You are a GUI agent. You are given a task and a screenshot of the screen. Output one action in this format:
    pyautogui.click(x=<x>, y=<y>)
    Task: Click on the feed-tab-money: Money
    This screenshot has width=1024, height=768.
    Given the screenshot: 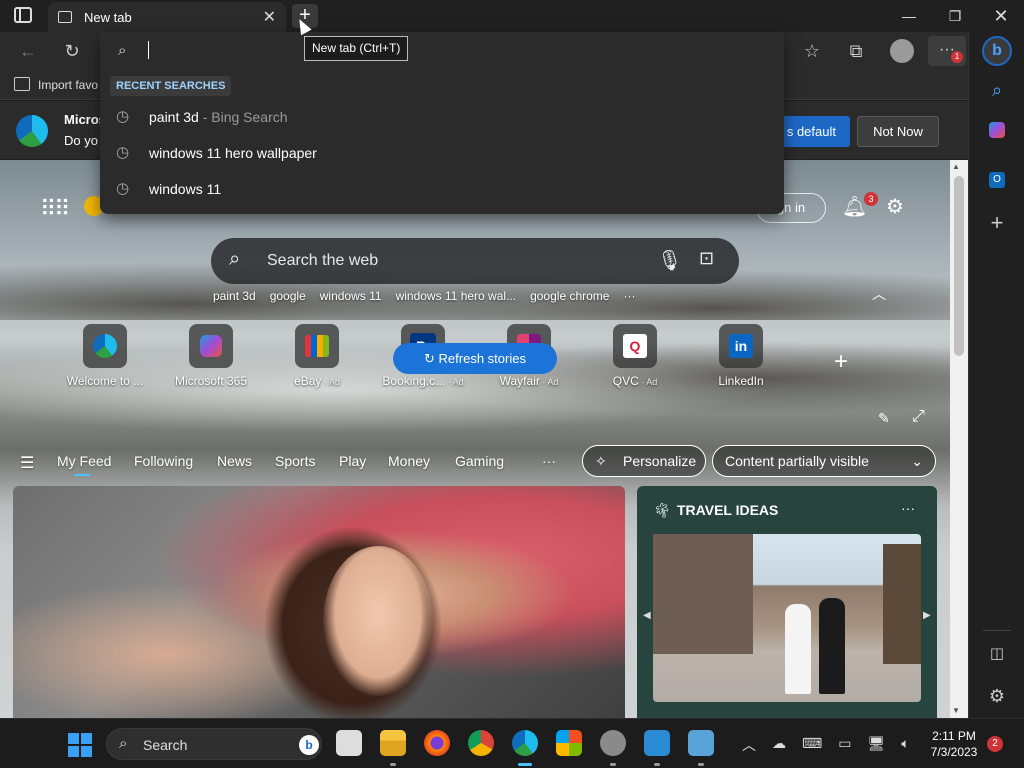 What is the action you would take?
    pyautogui.click(x=409, y=461)
    